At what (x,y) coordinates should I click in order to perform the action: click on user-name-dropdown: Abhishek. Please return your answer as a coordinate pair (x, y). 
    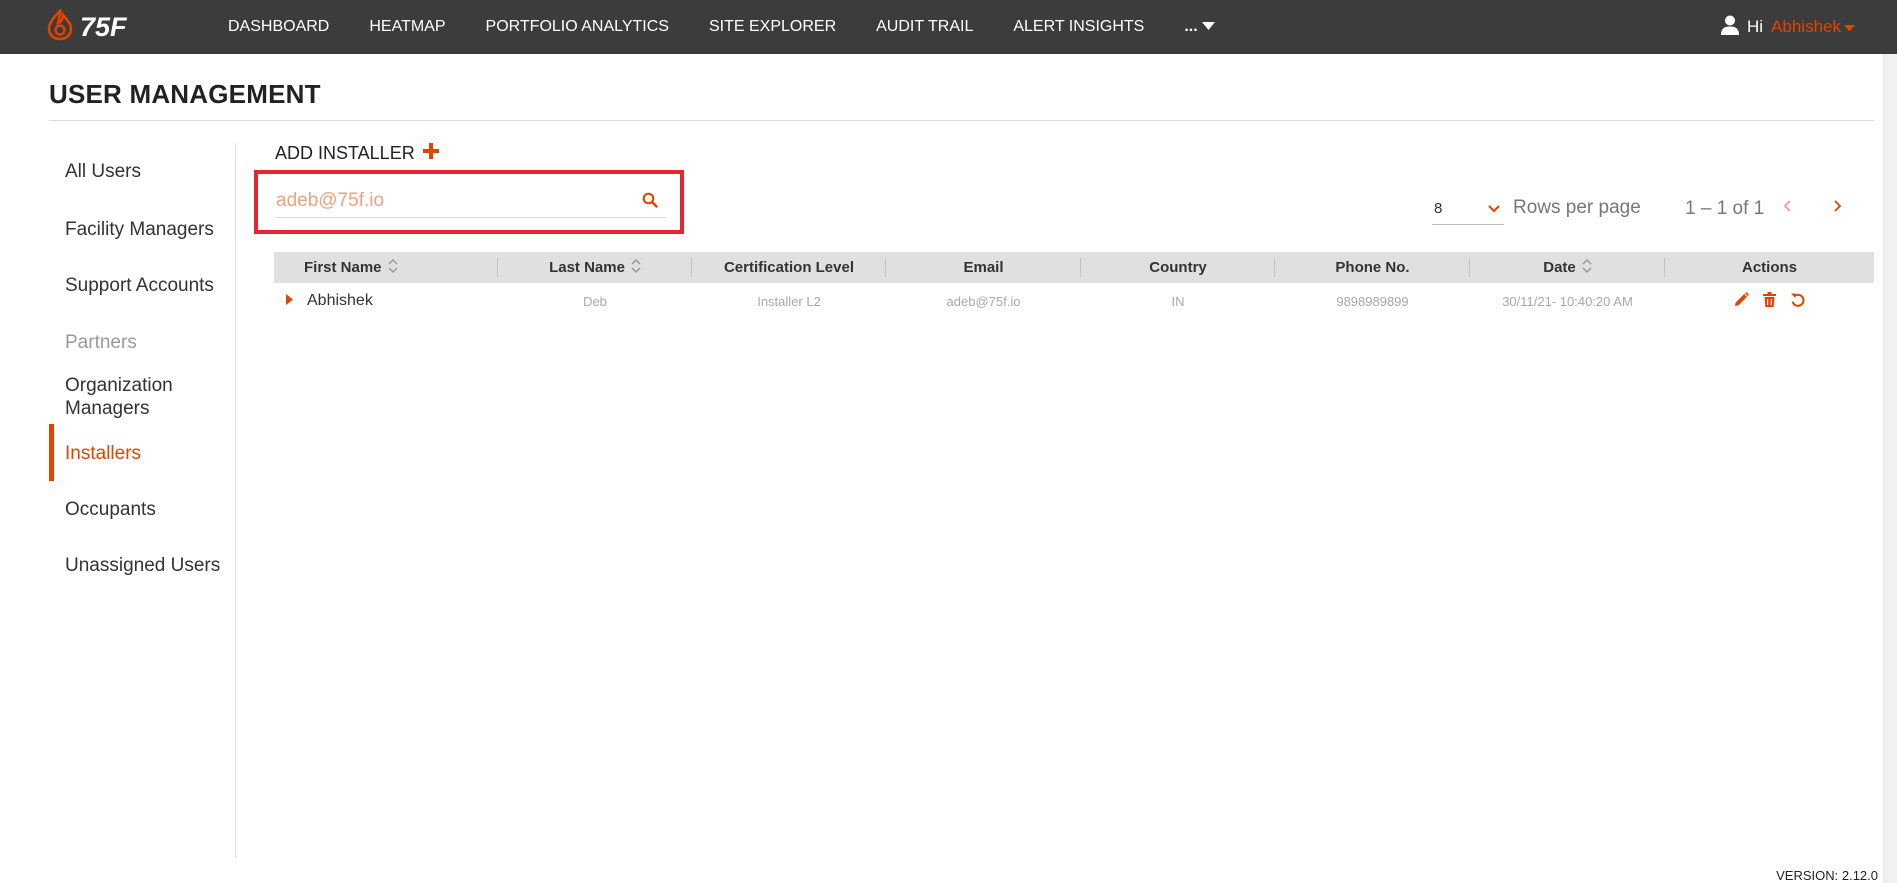
    Looking at the image, I should click on (1813, 27).